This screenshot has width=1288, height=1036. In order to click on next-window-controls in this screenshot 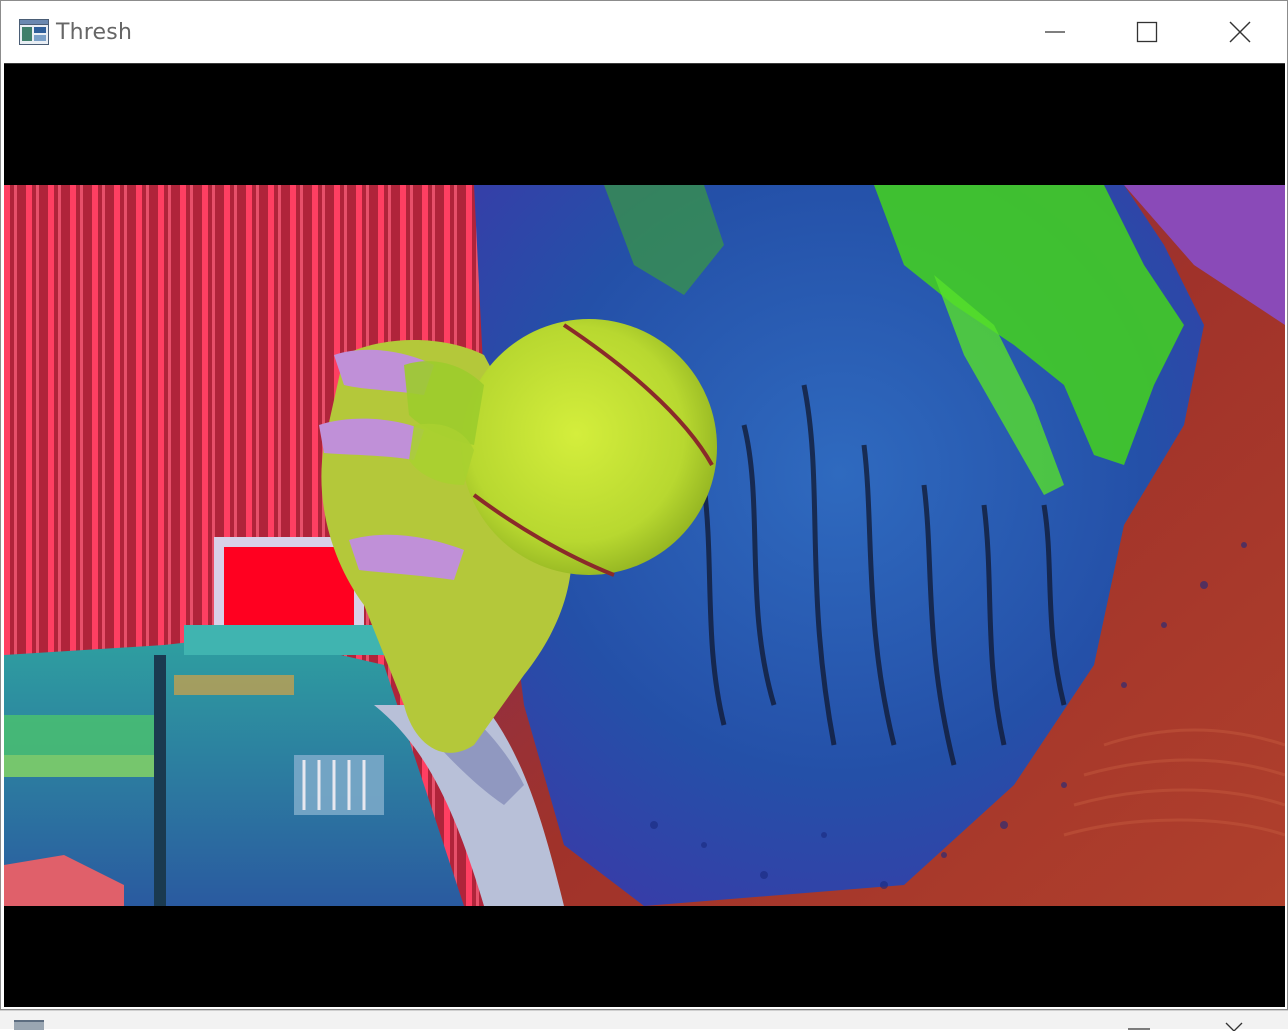, I will do `click(1193, 1025)`.